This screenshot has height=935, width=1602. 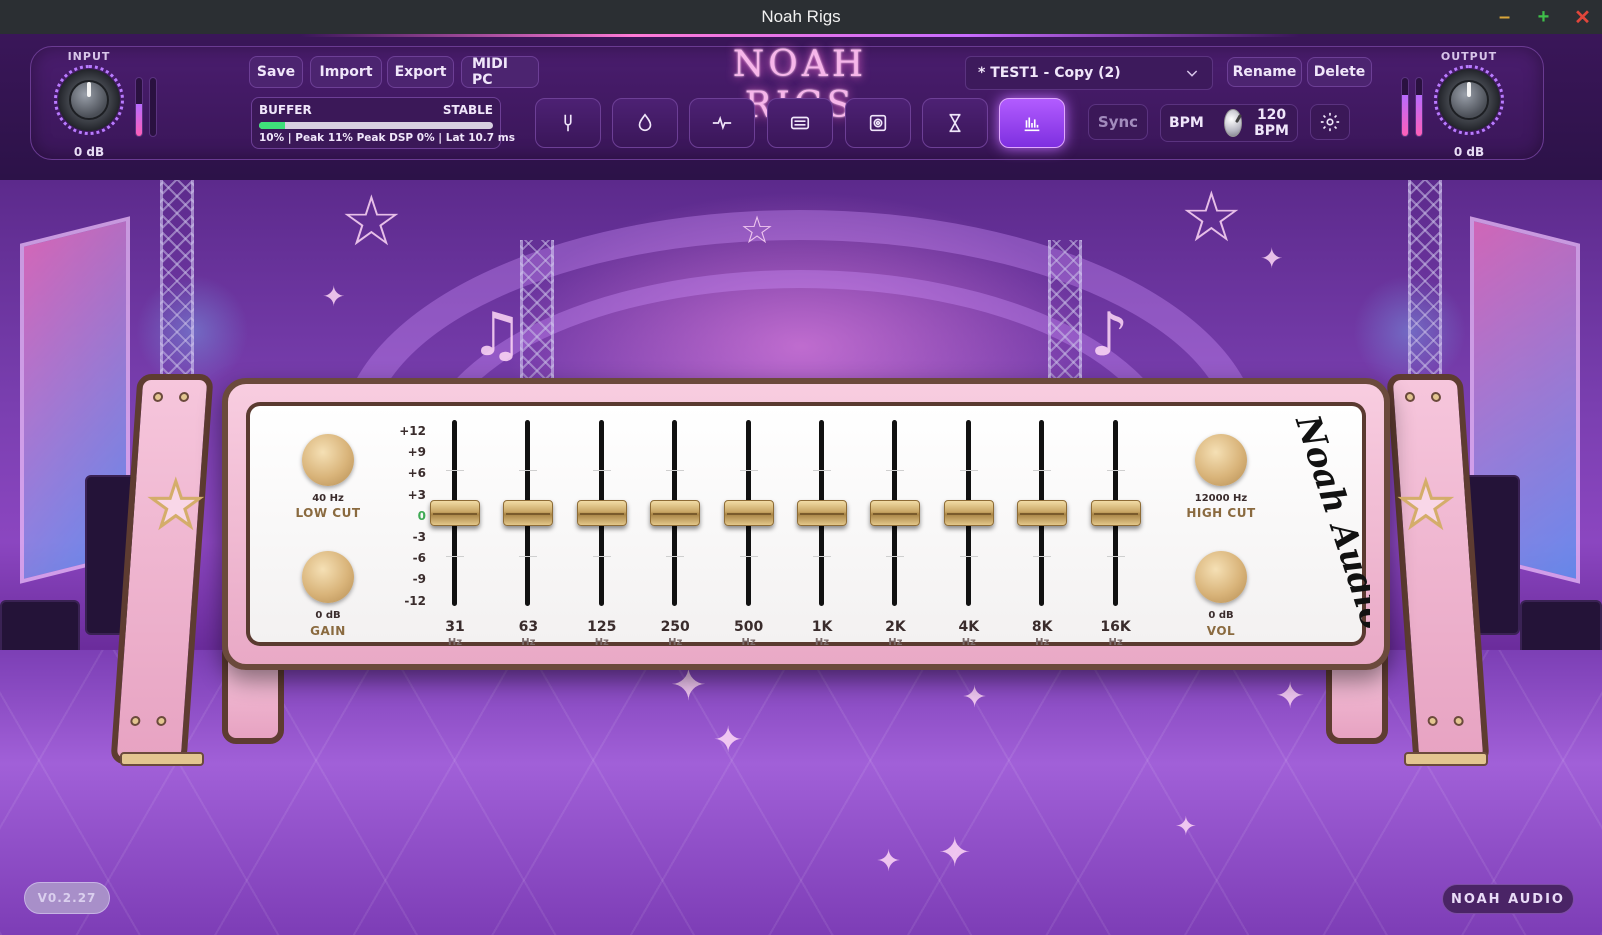 What do you see at coordinates (1339, 72) in the screenshot?
I see `delete-button: Delete` at bounding box center [1339, 72].